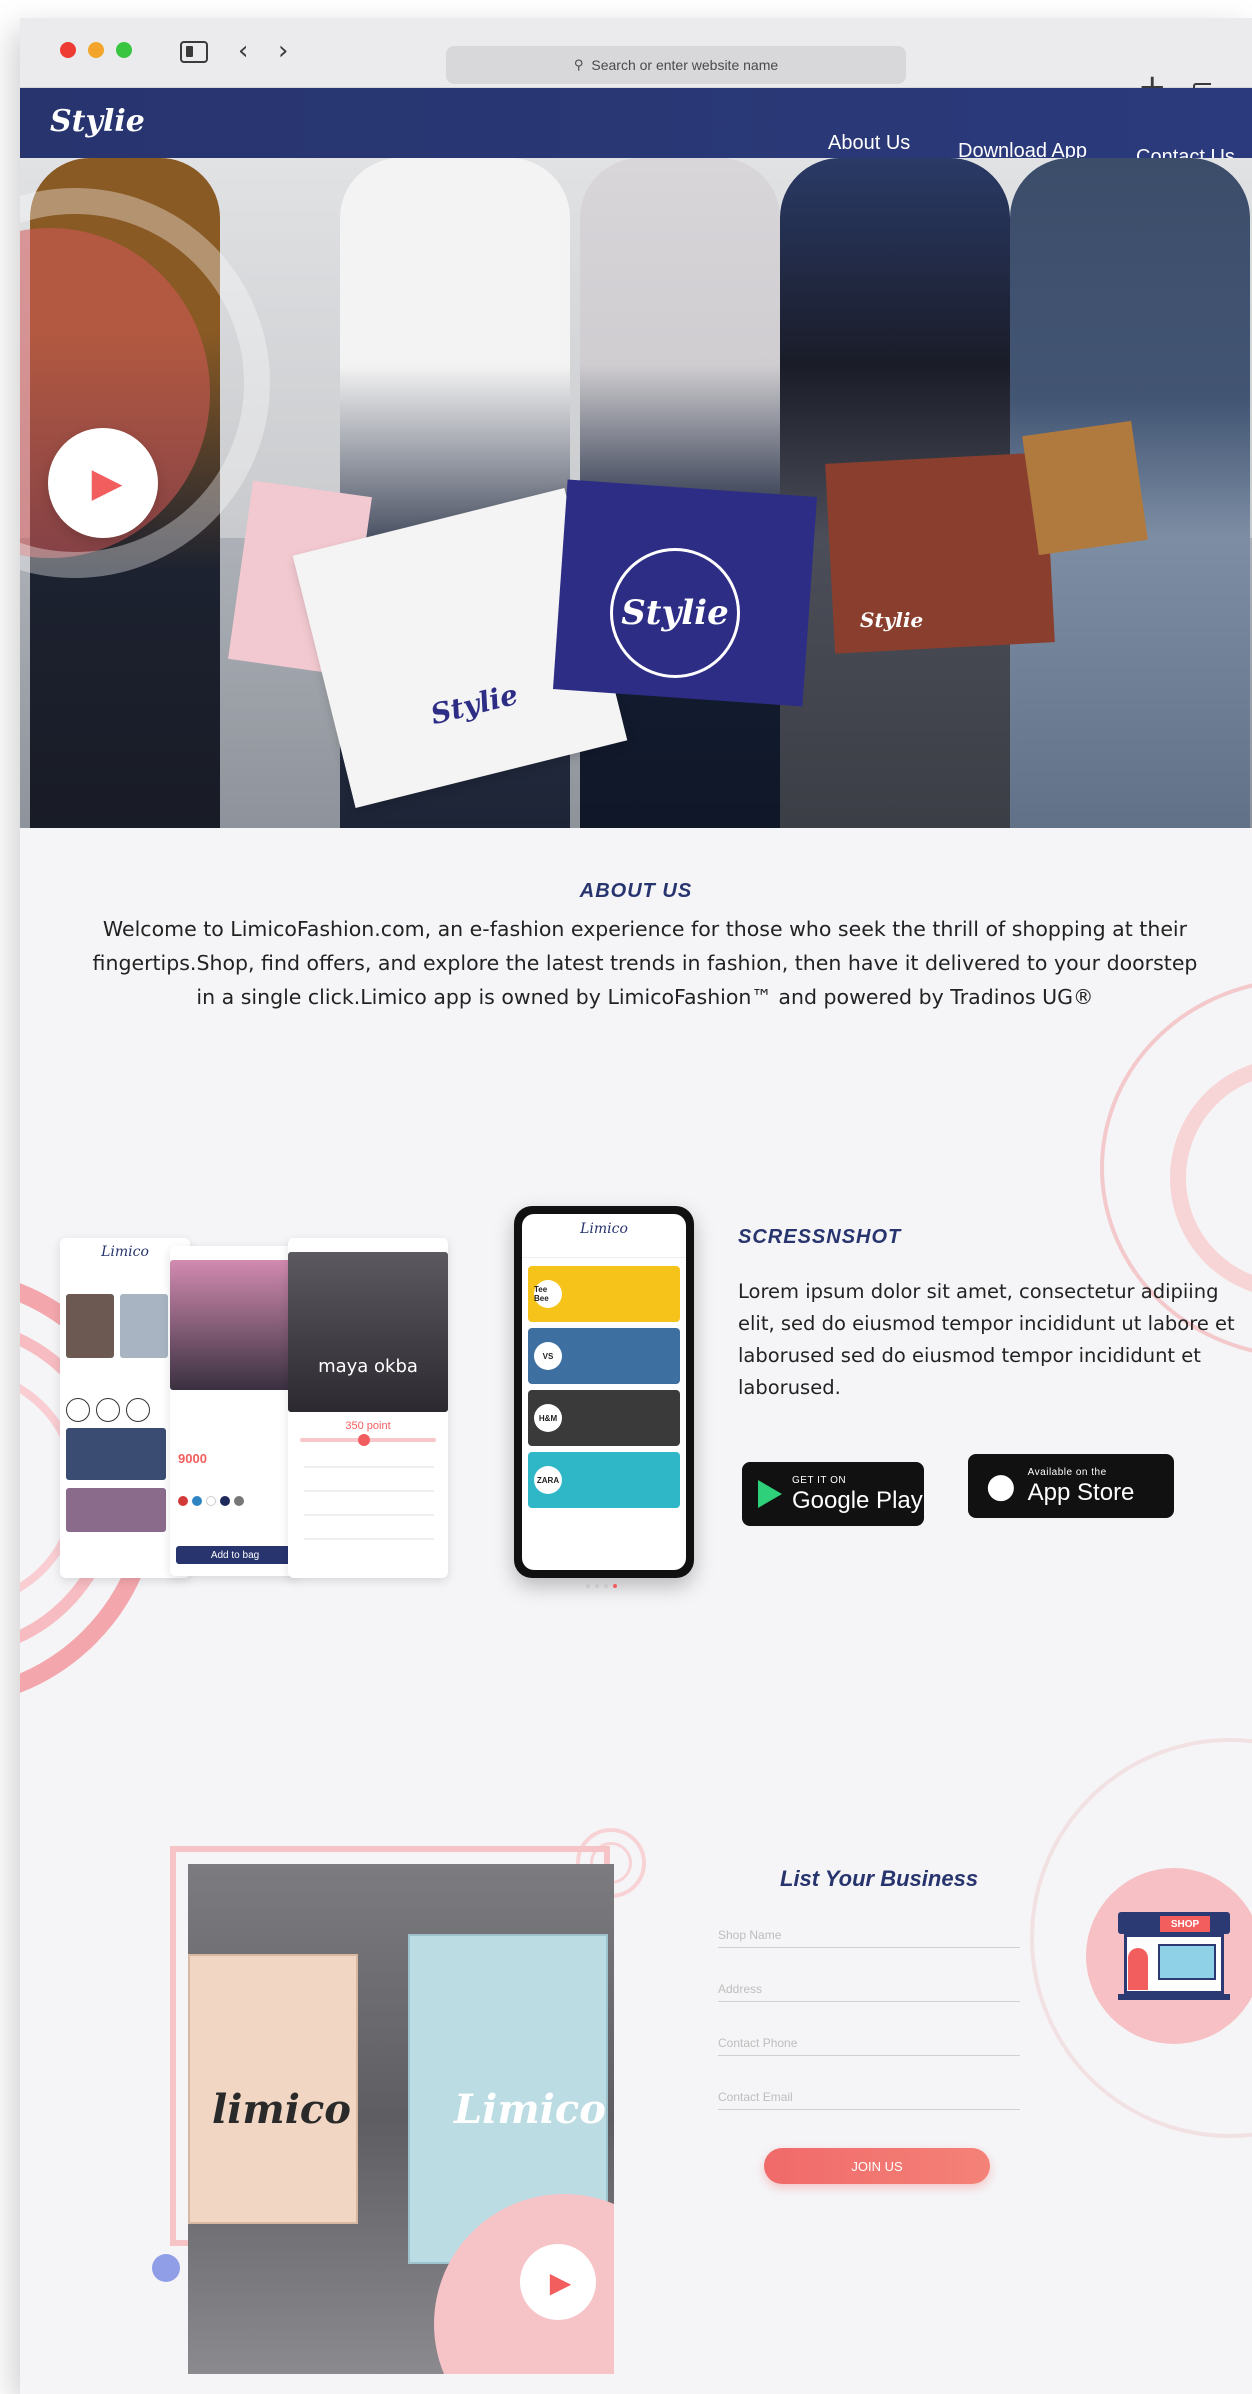  Describe the element at coordinates (604, 1251) in the screenshot. I see `phone-tab-bar` at that location.